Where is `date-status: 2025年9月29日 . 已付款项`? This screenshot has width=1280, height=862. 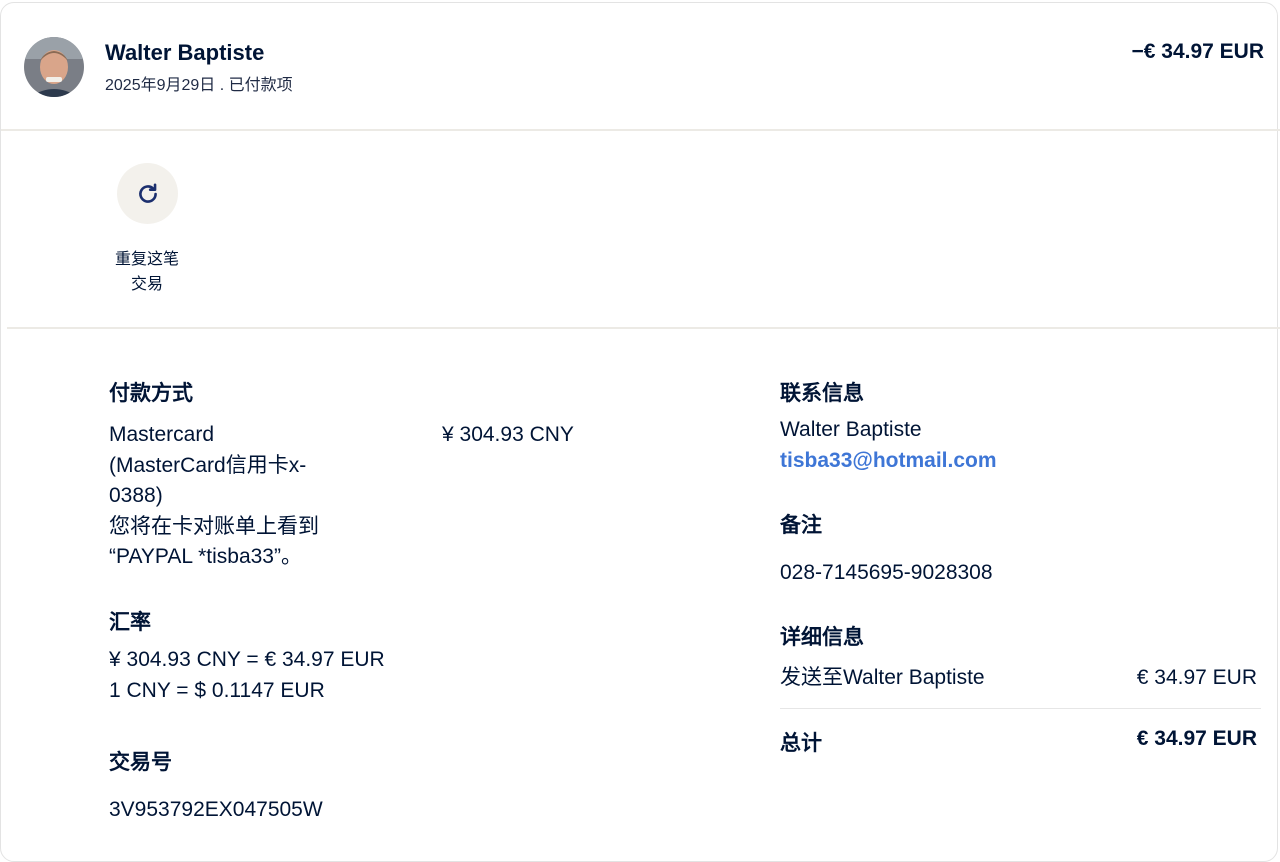
date-status: 2025年9月29日 . 已付款项 is located at coordinates (199, 85).